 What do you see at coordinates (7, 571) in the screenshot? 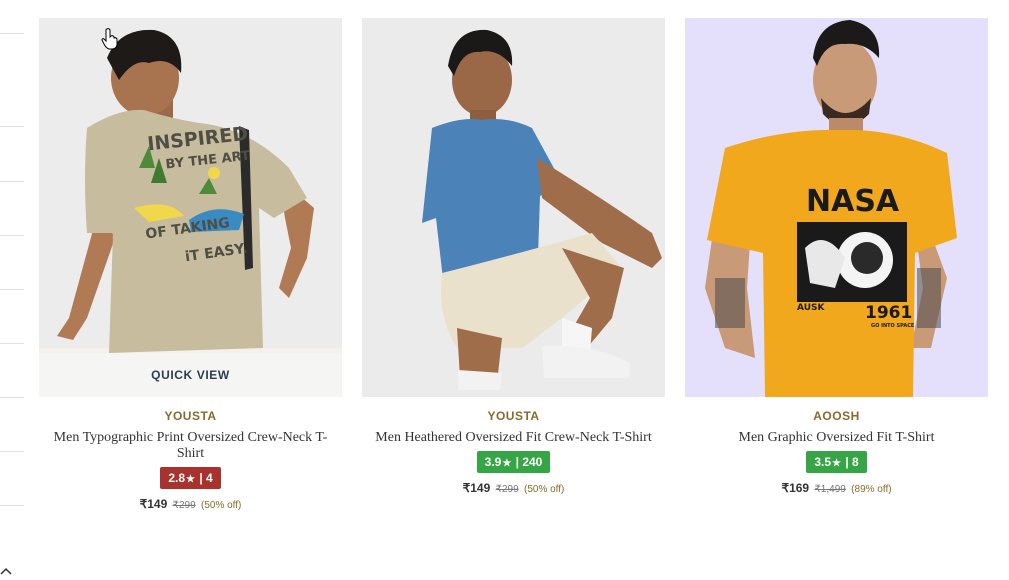
I see `chevron-up-icon` at bounding box center [7, 571].